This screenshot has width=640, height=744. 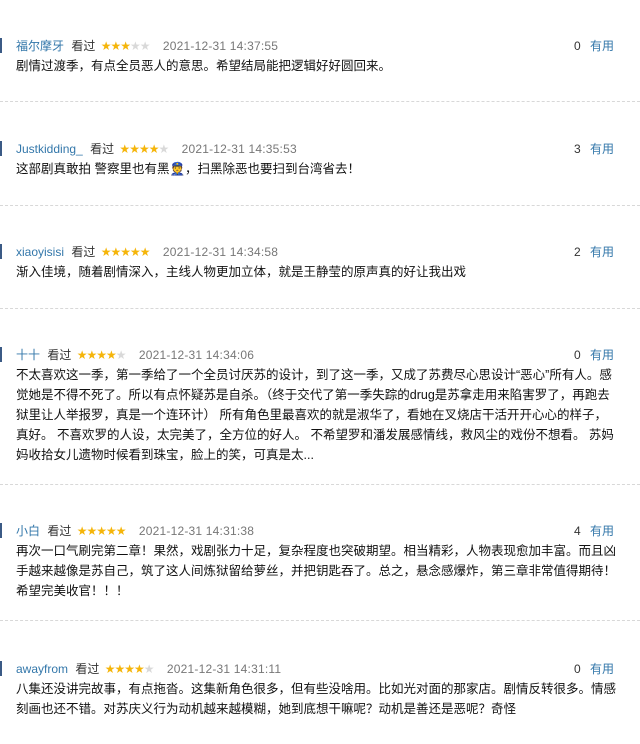 What do you see at coordinates (28, 355) in the screenshot?
I see `review-username: 十十` at bounding box center [28, 355].